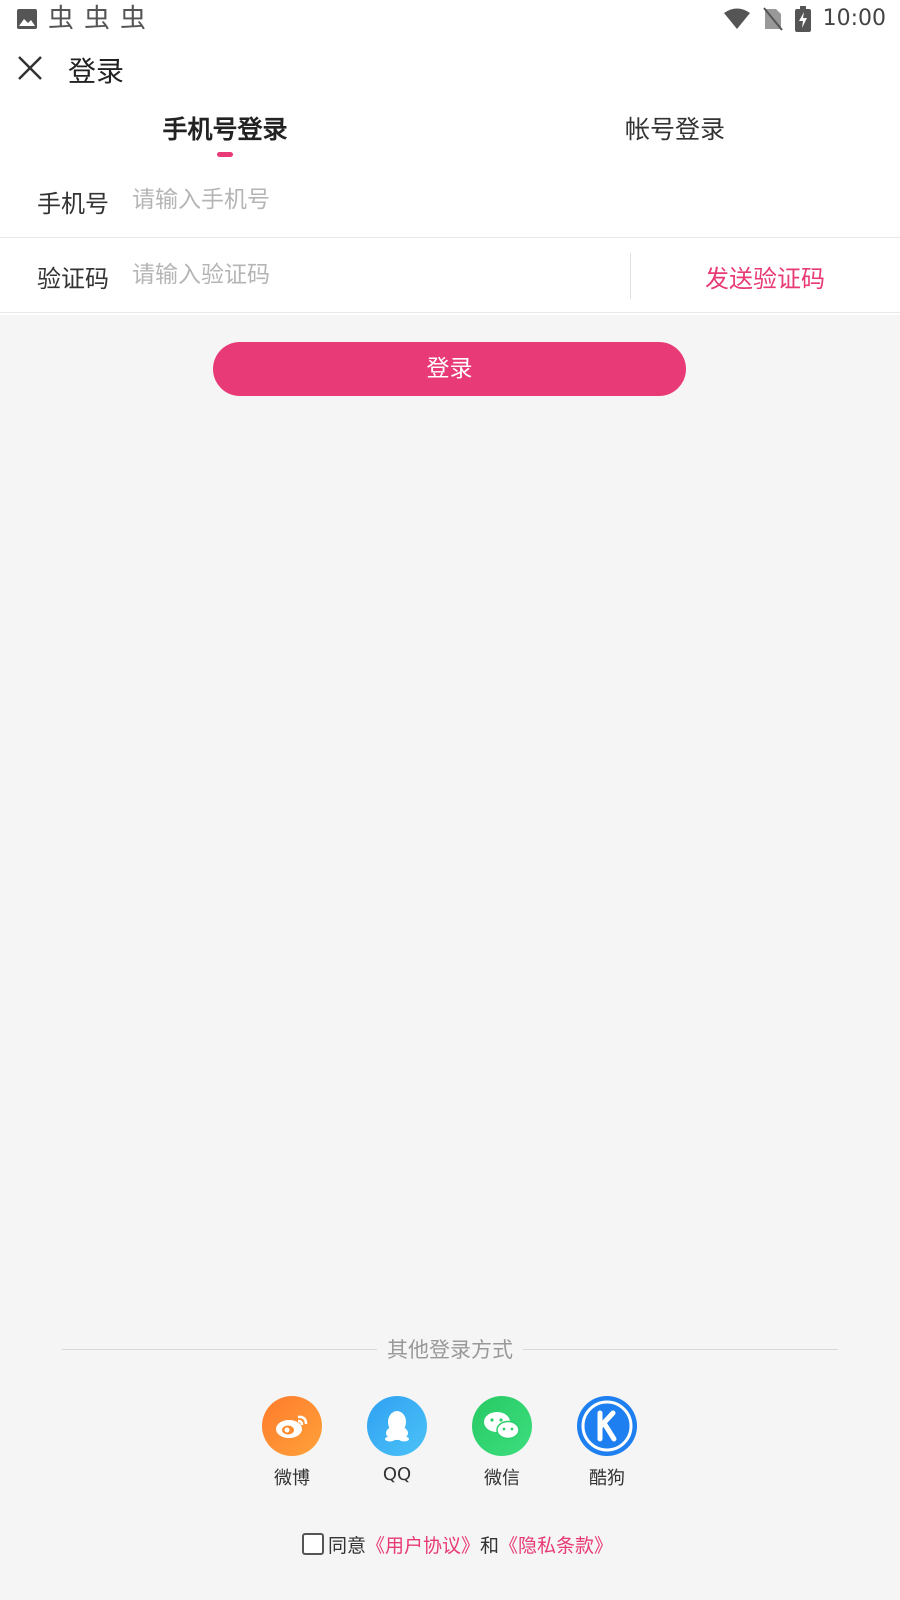  What do you see at coordinates (81, 19) in the screenshot?
I see `notification-icons: 虫 虫 虫` at bounding box center [81, 19].